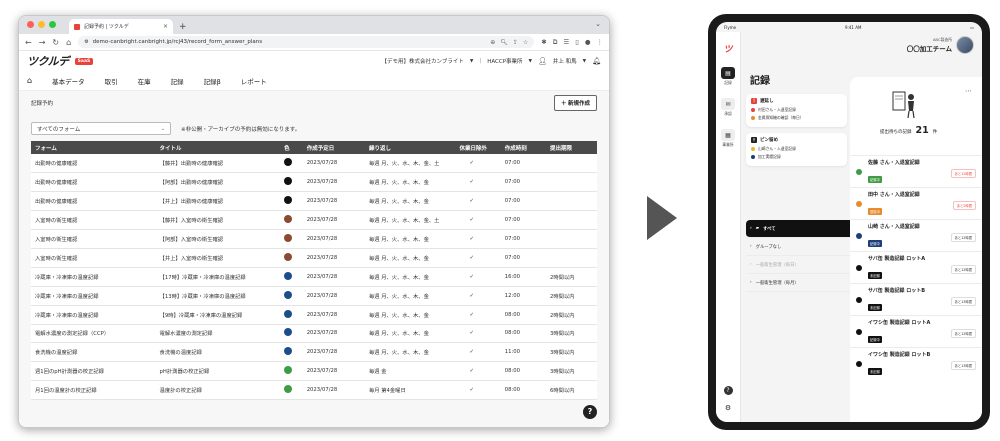 The image size is (1000, 441). What do you see at coordinates (111, 81) in the screenshot?
I see `menu-item-trade: 取引` at bounding box center [111, 81].